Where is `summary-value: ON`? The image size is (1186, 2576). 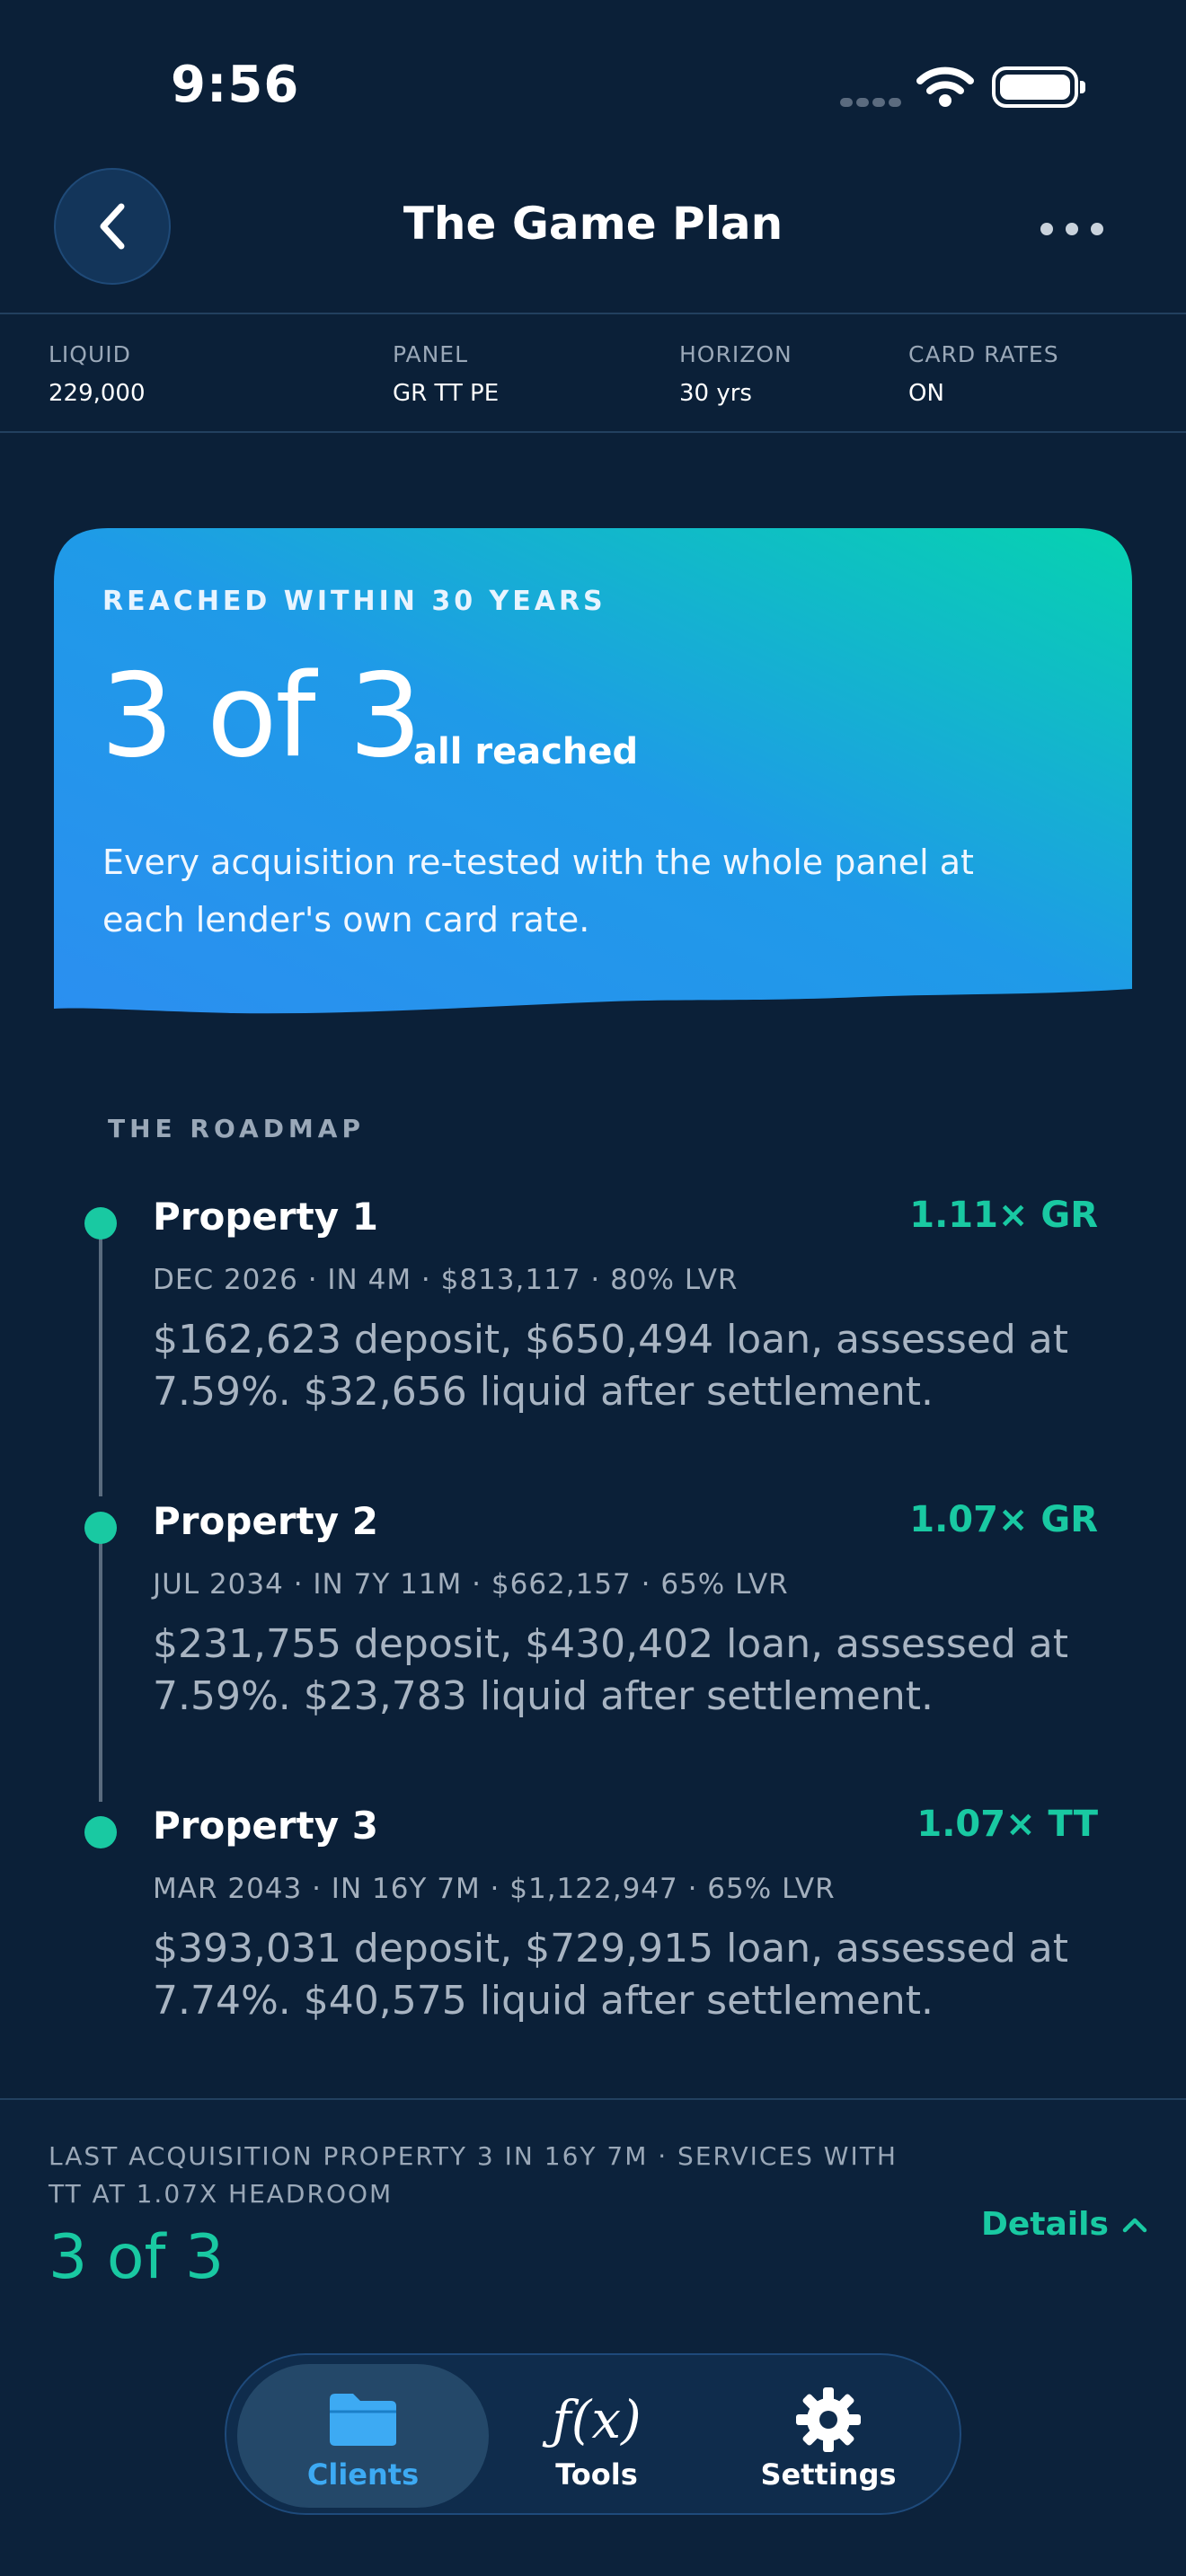
summary-value: ON is located at coordinates (926, 393).